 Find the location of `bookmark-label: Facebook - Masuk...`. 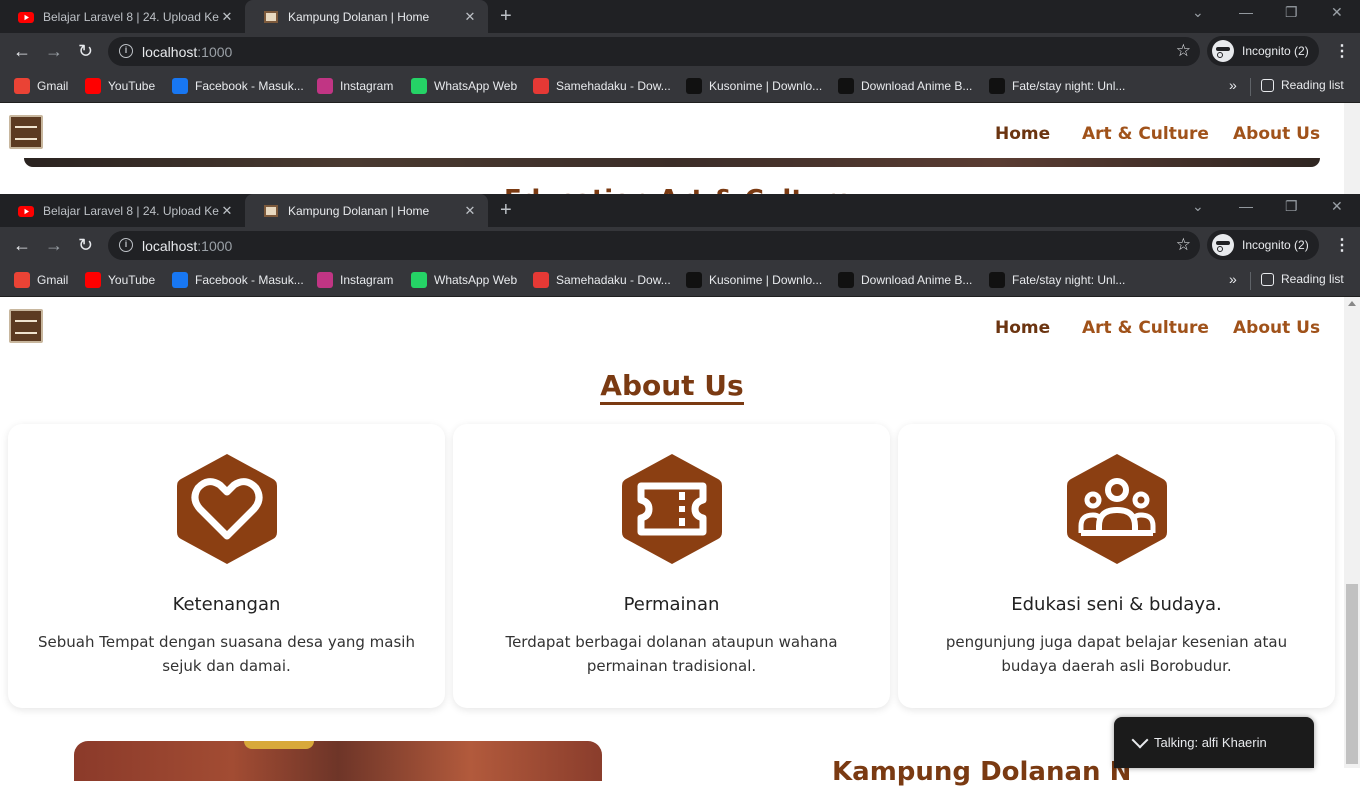

bookmark-label: Facebook - Masuk... is located at coordinates (249, 86).